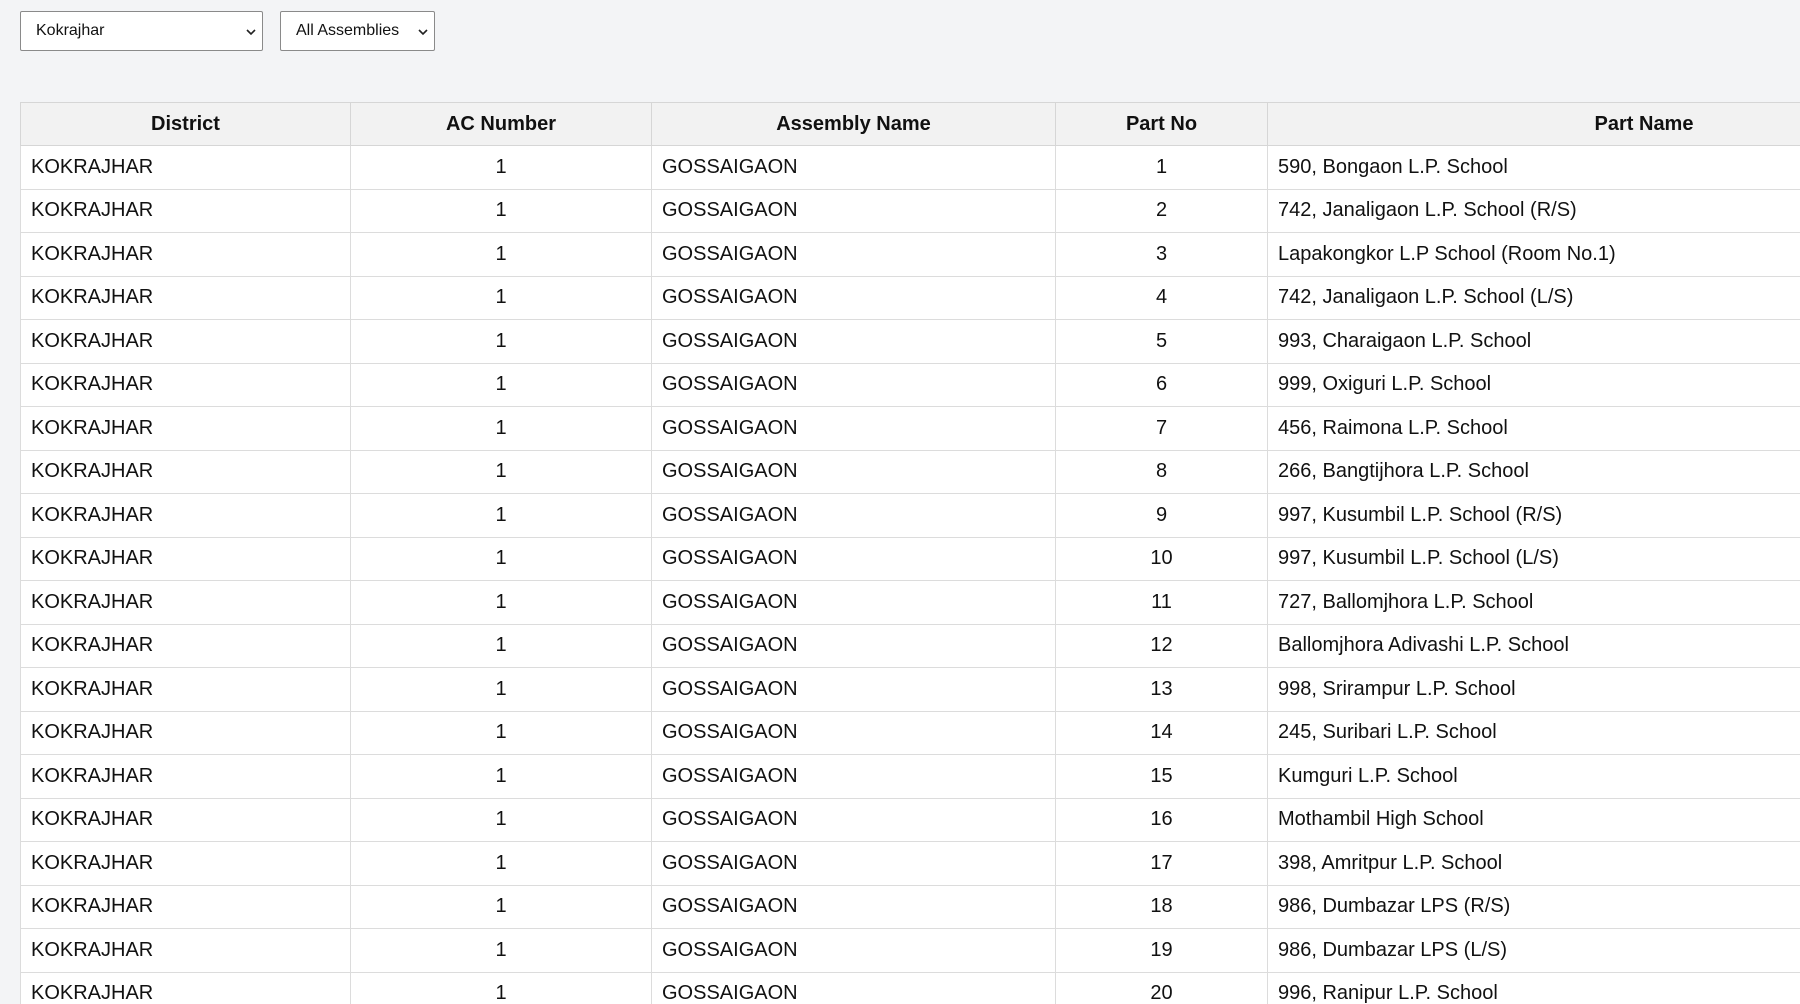 This screenshot has height=1004, width=1800. Describe the element at coordinates (1533, 906) in the screenshot. I see `part-name-cell: 986, Dumbazar LPS (R/S)` at that location.